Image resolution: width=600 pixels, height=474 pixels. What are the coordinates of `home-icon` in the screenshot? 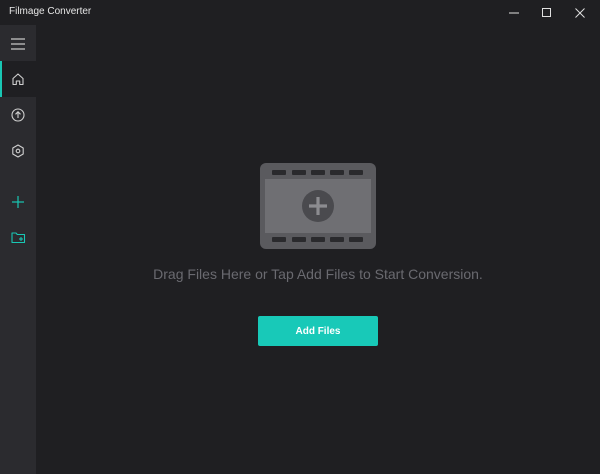 It's located at (18, 79).